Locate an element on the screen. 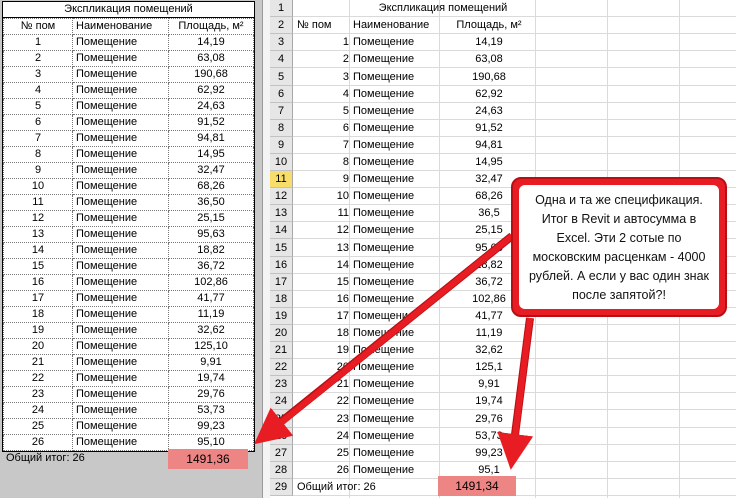 This screenshot has height=498, width=736. arrow-to-excel-total is located at coordinates (515, 393).